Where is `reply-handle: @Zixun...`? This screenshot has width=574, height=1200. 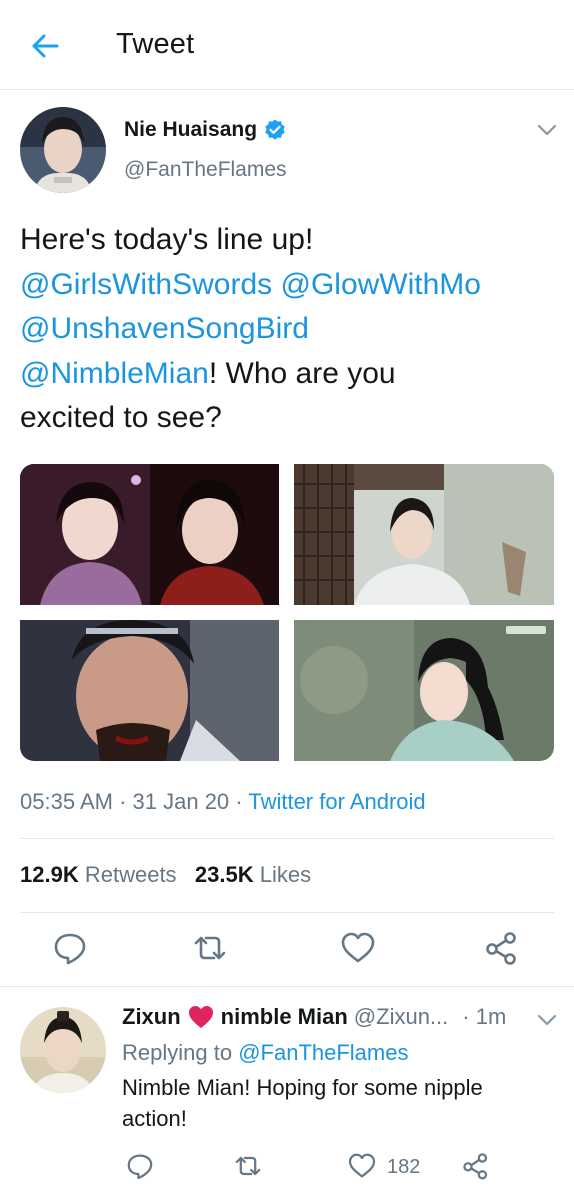
reply-handle: @Zixun... is located at coordinates (401, 1017).